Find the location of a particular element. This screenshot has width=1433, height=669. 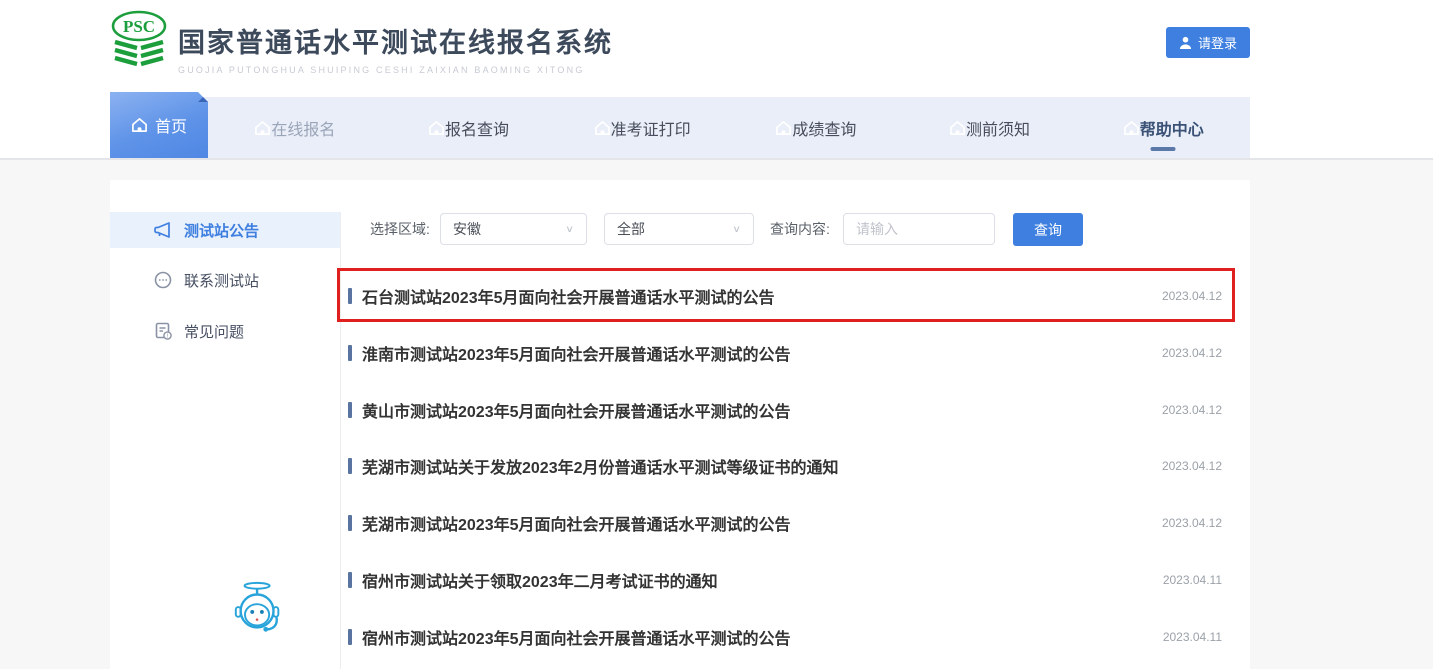

login-button: 请登录 is located at coordinates (1208, 42).